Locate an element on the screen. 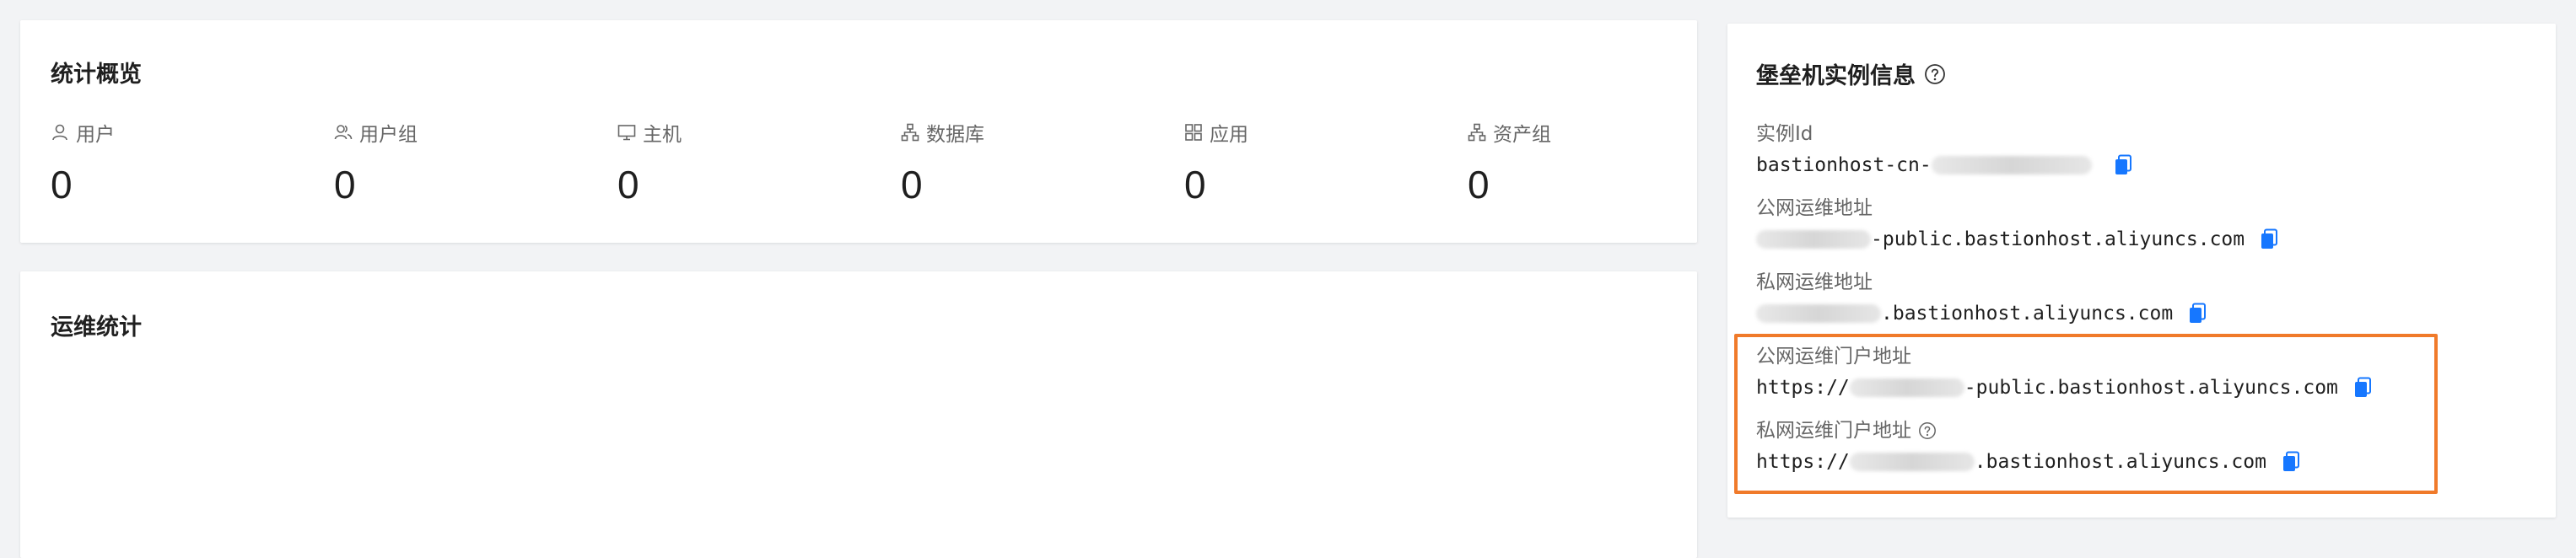 The height and width of the screenshot is (558, 2576). stats-row: 用户 0 用户组 0 主机 0 数据库 0 应用 0 资产组 0 is located at coordinates (869, 170).